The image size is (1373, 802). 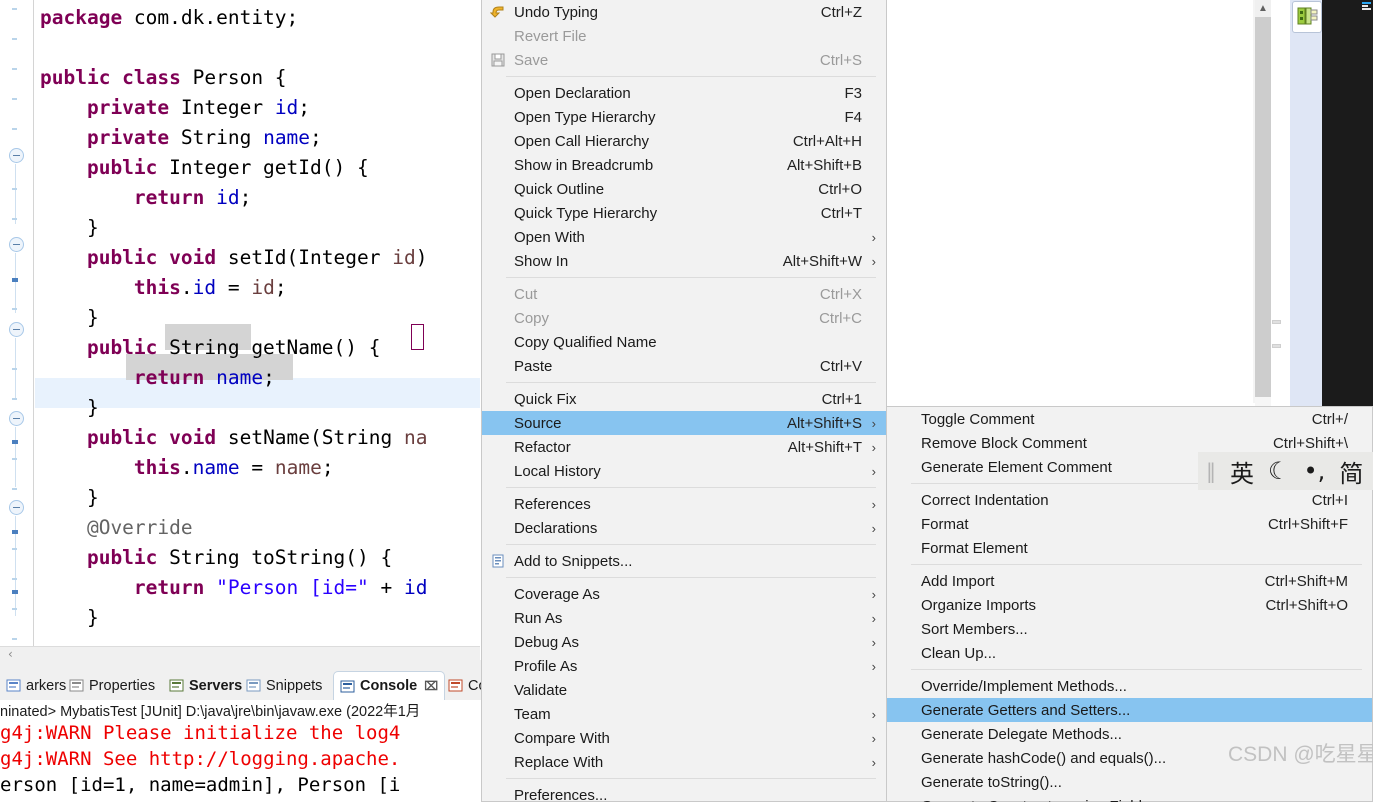 What do you see at coordinates (234, 287) in the screenshot?
I see `code-token: =` at bounding box center [234, 287].